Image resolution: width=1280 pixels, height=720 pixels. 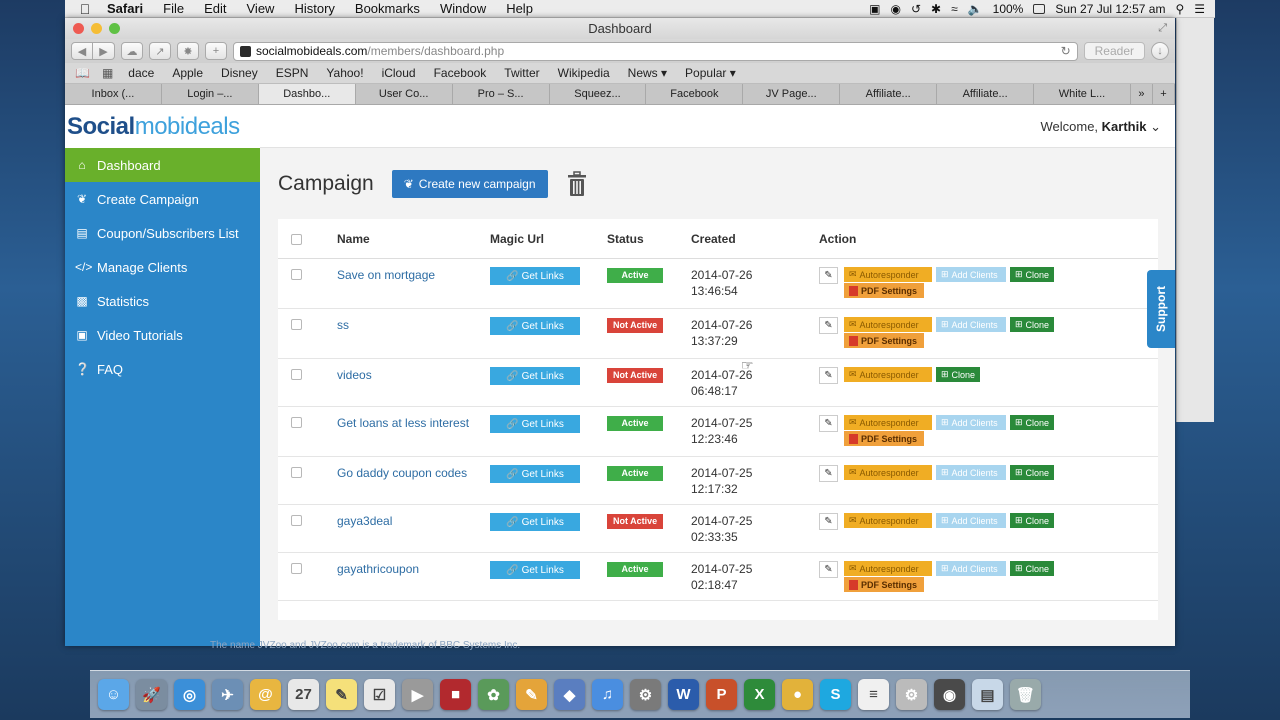 I want to click on campaign-name-link: gayathricoupon, so click(x=413, y=569).